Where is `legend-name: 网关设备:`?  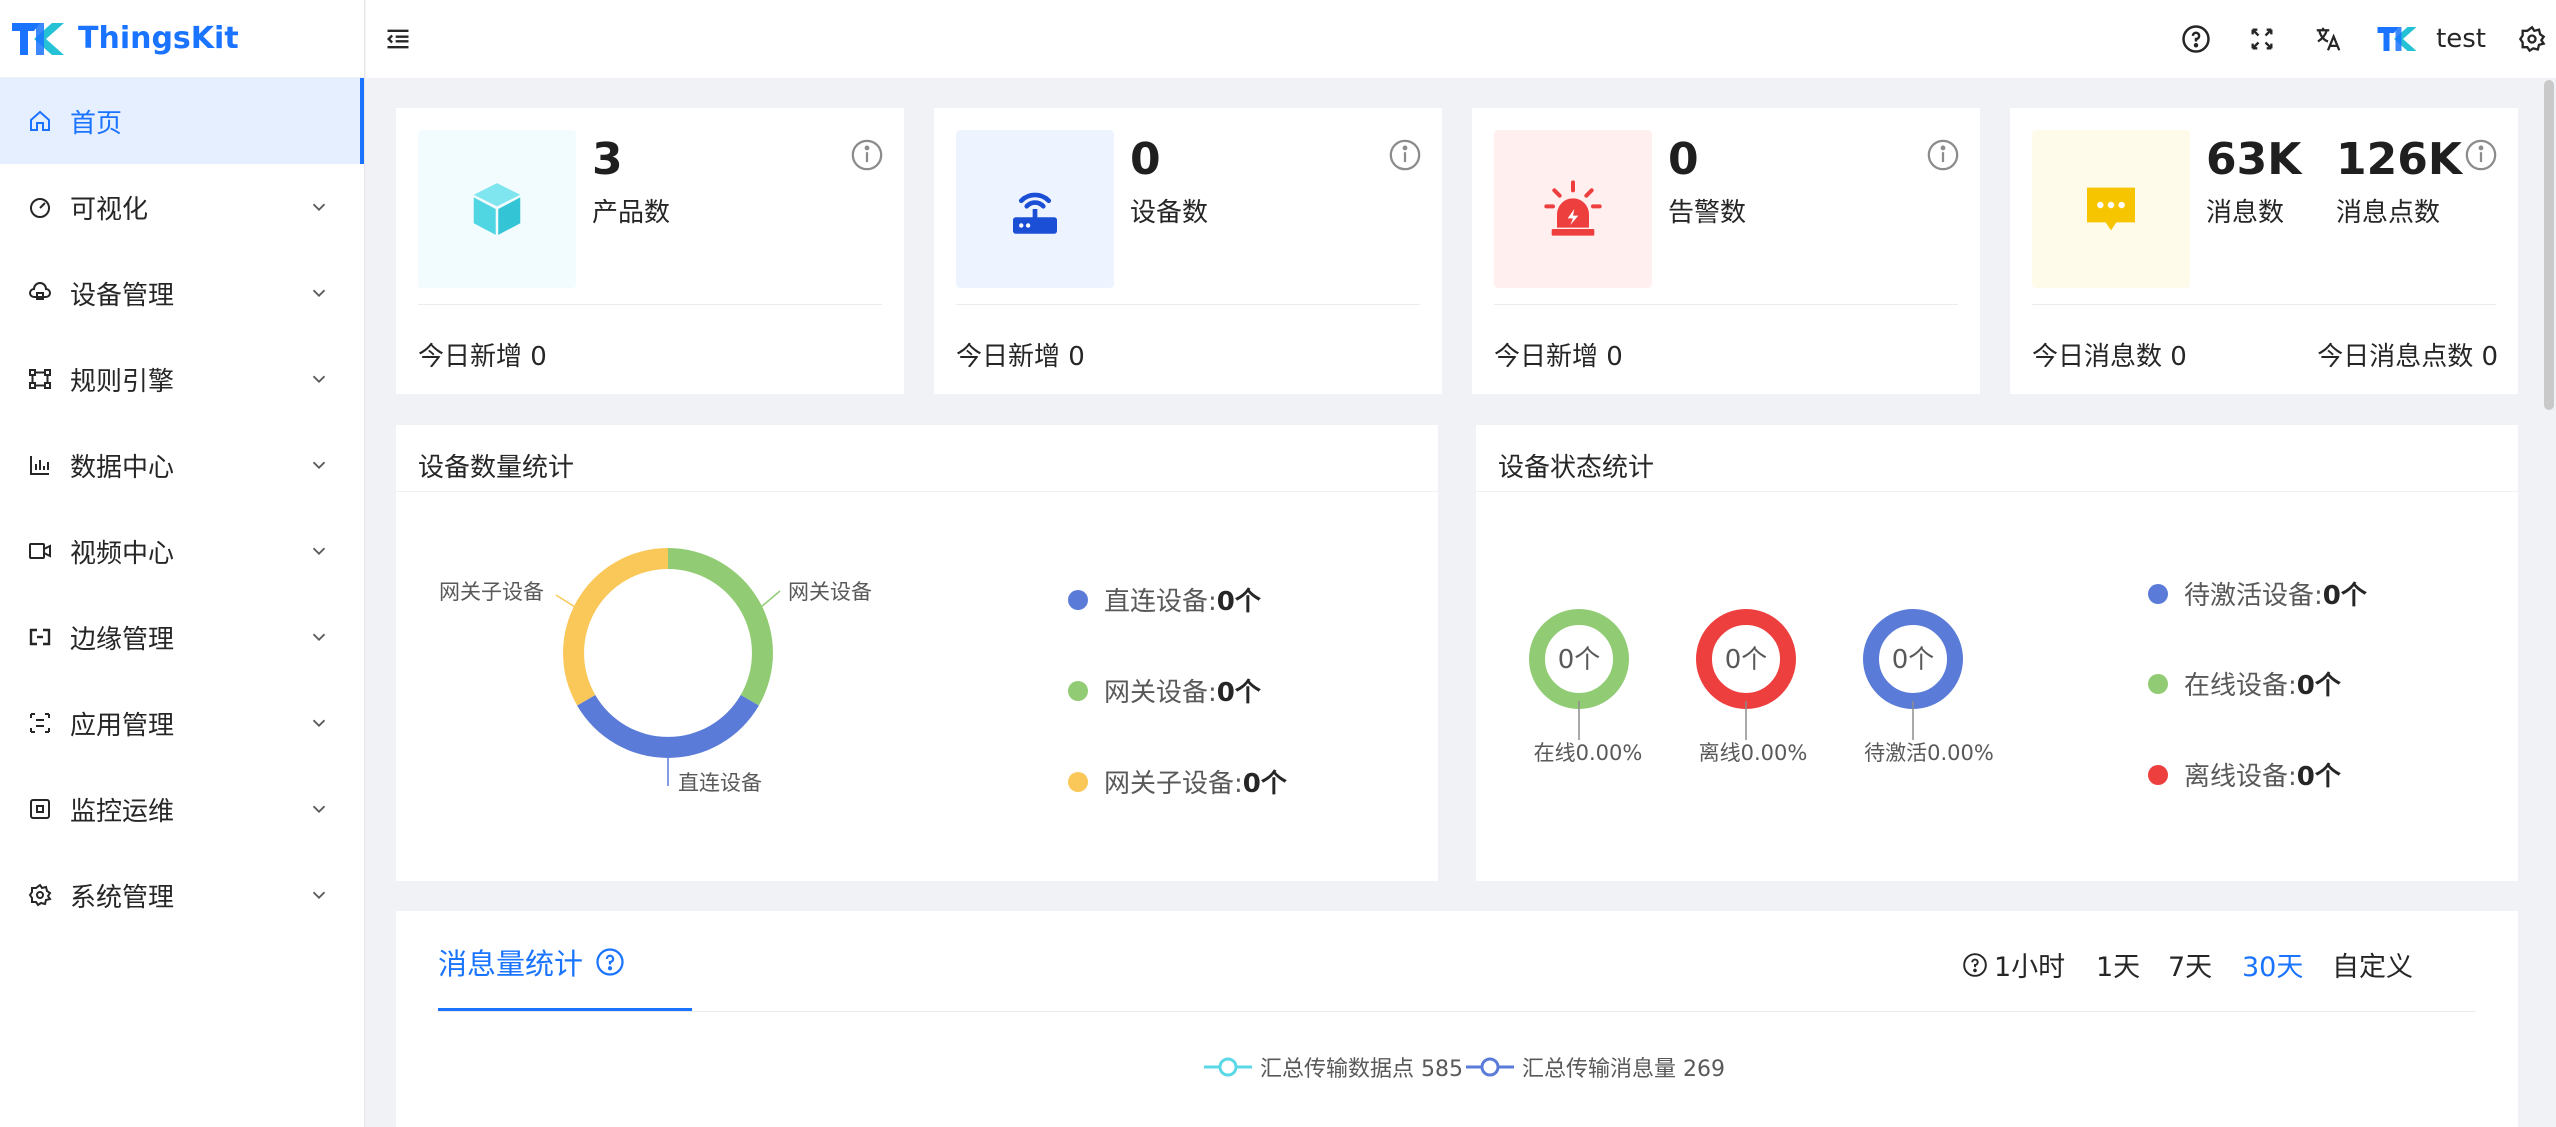
legend-name: 网关设备: is located at coordinates (1160, 693).